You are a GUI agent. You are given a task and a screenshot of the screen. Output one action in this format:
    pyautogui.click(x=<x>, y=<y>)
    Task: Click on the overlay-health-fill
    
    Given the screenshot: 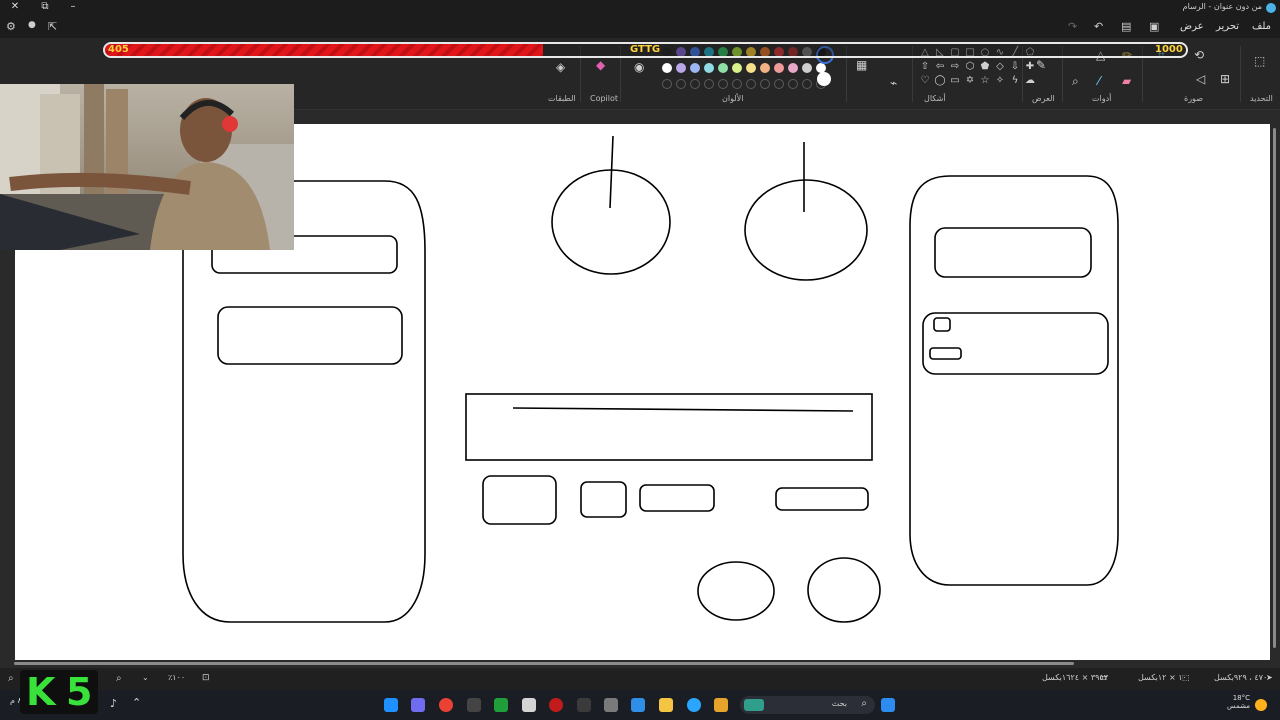 What is the action you would take?
    pyautogui.click(x=324, y=50)
    